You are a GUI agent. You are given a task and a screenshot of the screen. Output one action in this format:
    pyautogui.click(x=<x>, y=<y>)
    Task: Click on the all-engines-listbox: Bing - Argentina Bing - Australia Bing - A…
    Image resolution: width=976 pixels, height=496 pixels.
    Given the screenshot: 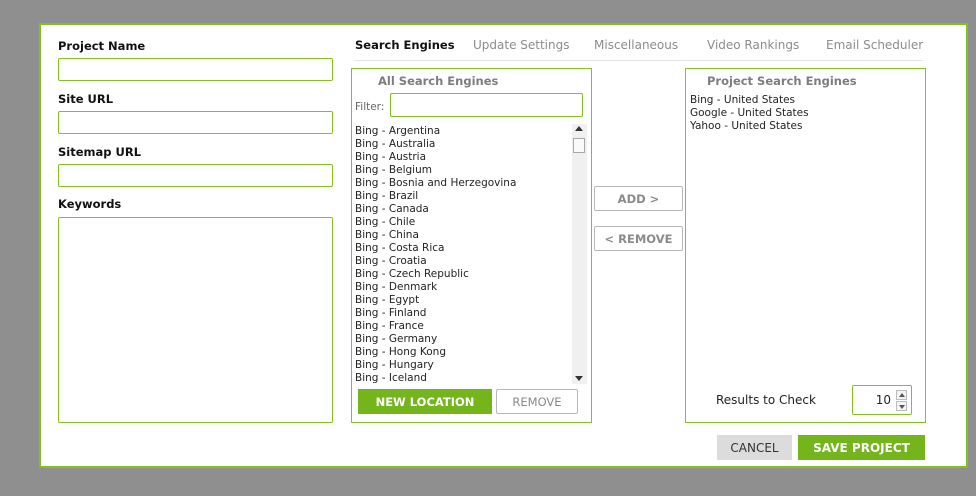 What is the action you would take?
    pyautogui.click(x=471, y=254)
    